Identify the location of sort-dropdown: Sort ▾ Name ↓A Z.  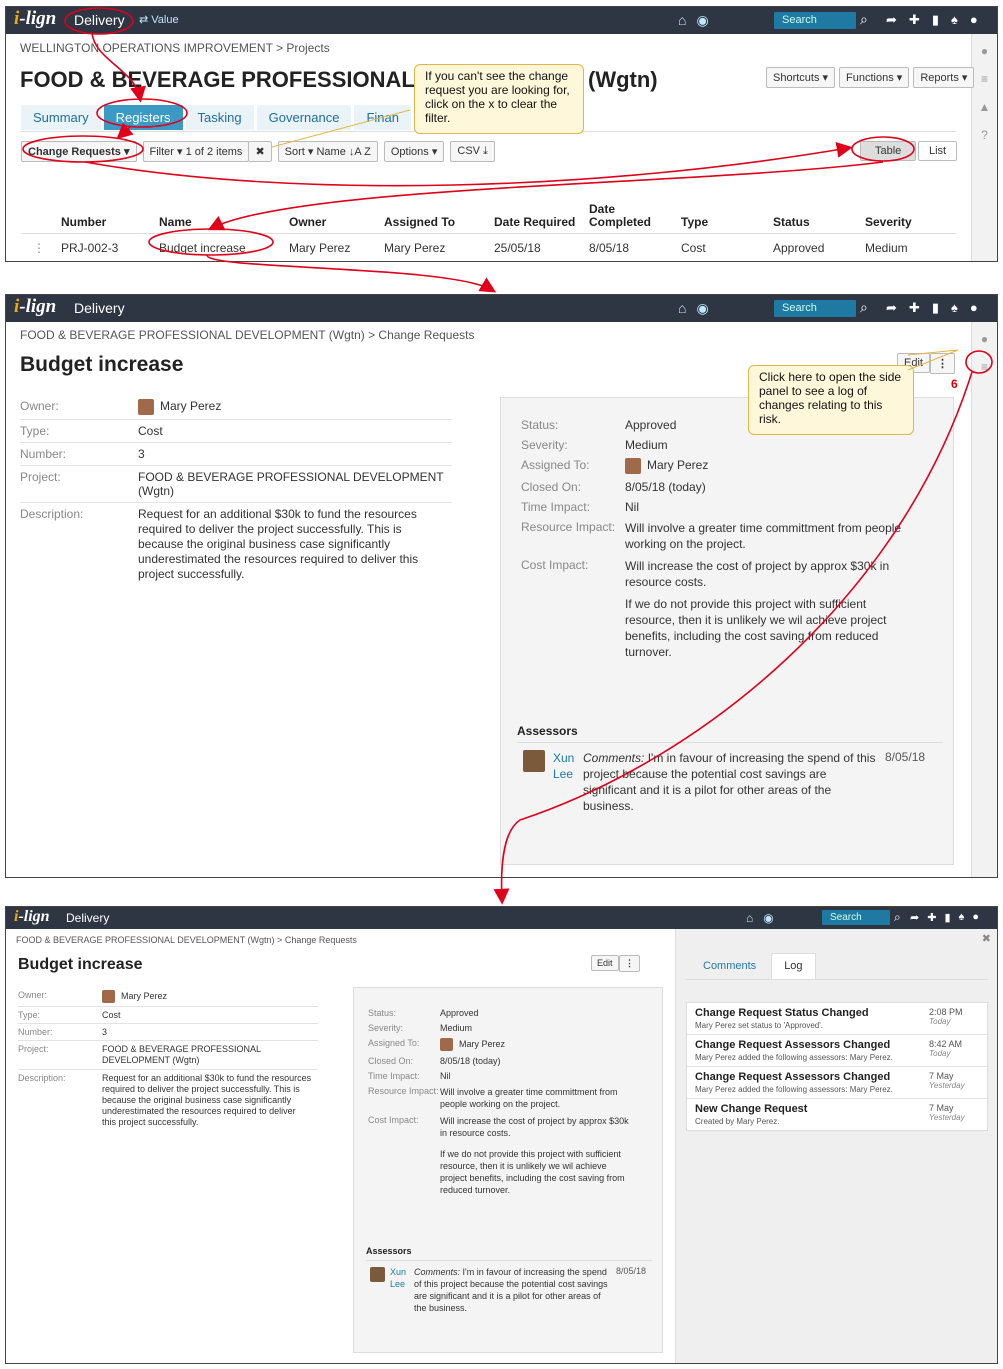
(327, 151).